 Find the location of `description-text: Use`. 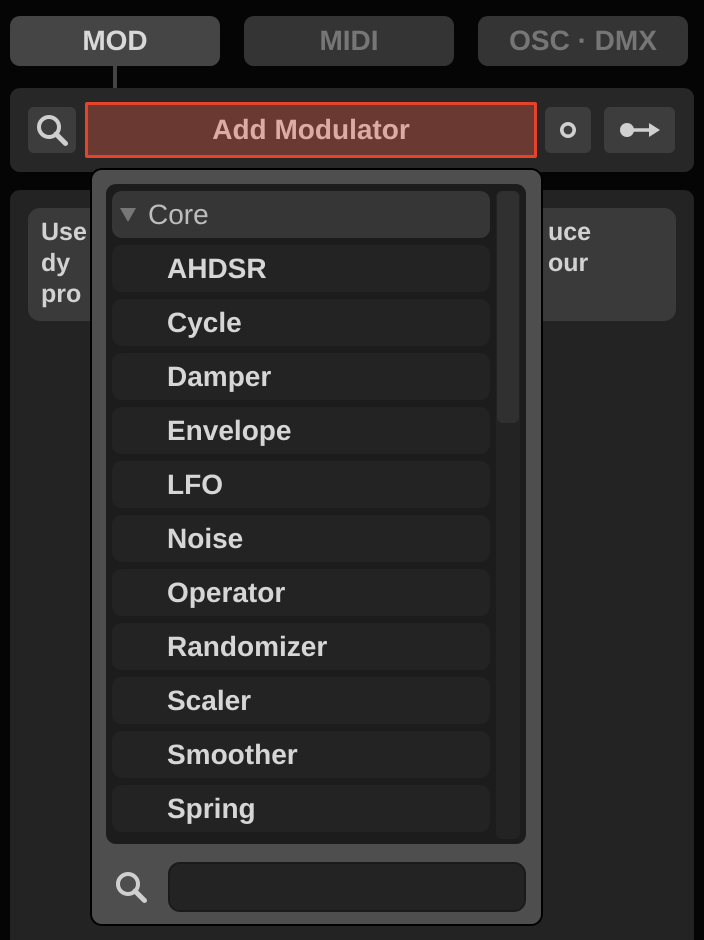

description-text: Use is located at coordinates (64, 232).